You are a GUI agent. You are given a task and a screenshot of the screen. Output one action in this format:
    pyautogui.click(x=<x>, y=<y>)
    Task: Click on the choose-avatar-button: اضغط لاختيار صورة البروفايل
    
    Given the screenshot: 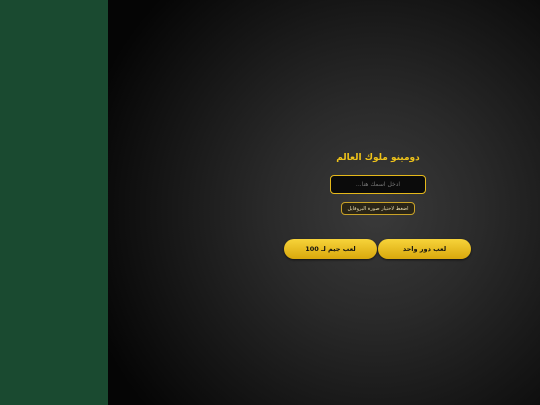 What is the action you would take?
    pyautogui.click(x=378, y=208)
    